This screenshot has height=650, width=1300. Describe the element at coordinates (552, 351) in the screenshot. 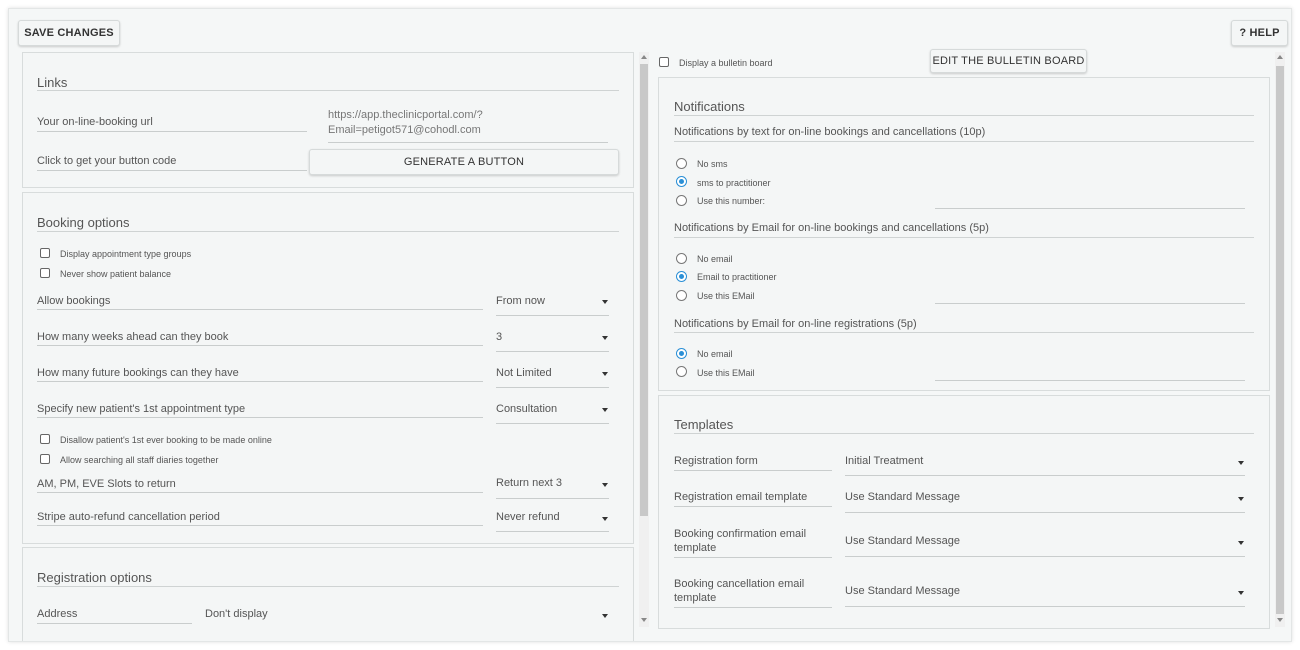

I see `weeks-ahead-select-line` at that location.